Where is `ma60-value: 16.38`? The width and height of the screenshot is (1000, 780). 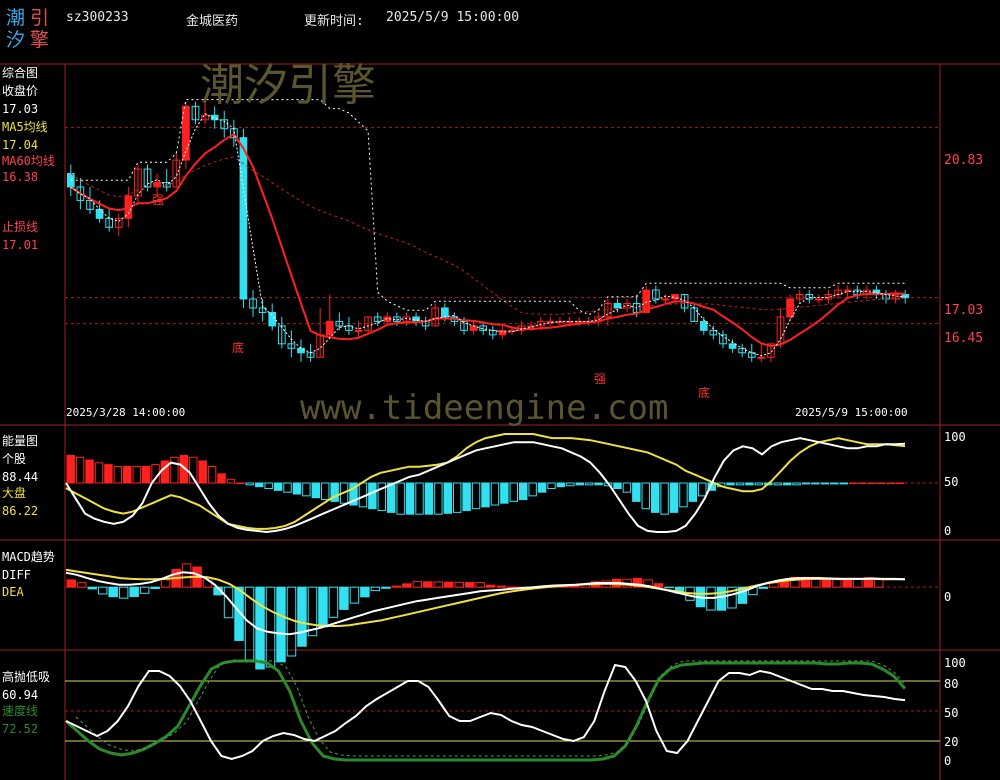 ma60-value: 16.38 is located at coordinates (20, 177).